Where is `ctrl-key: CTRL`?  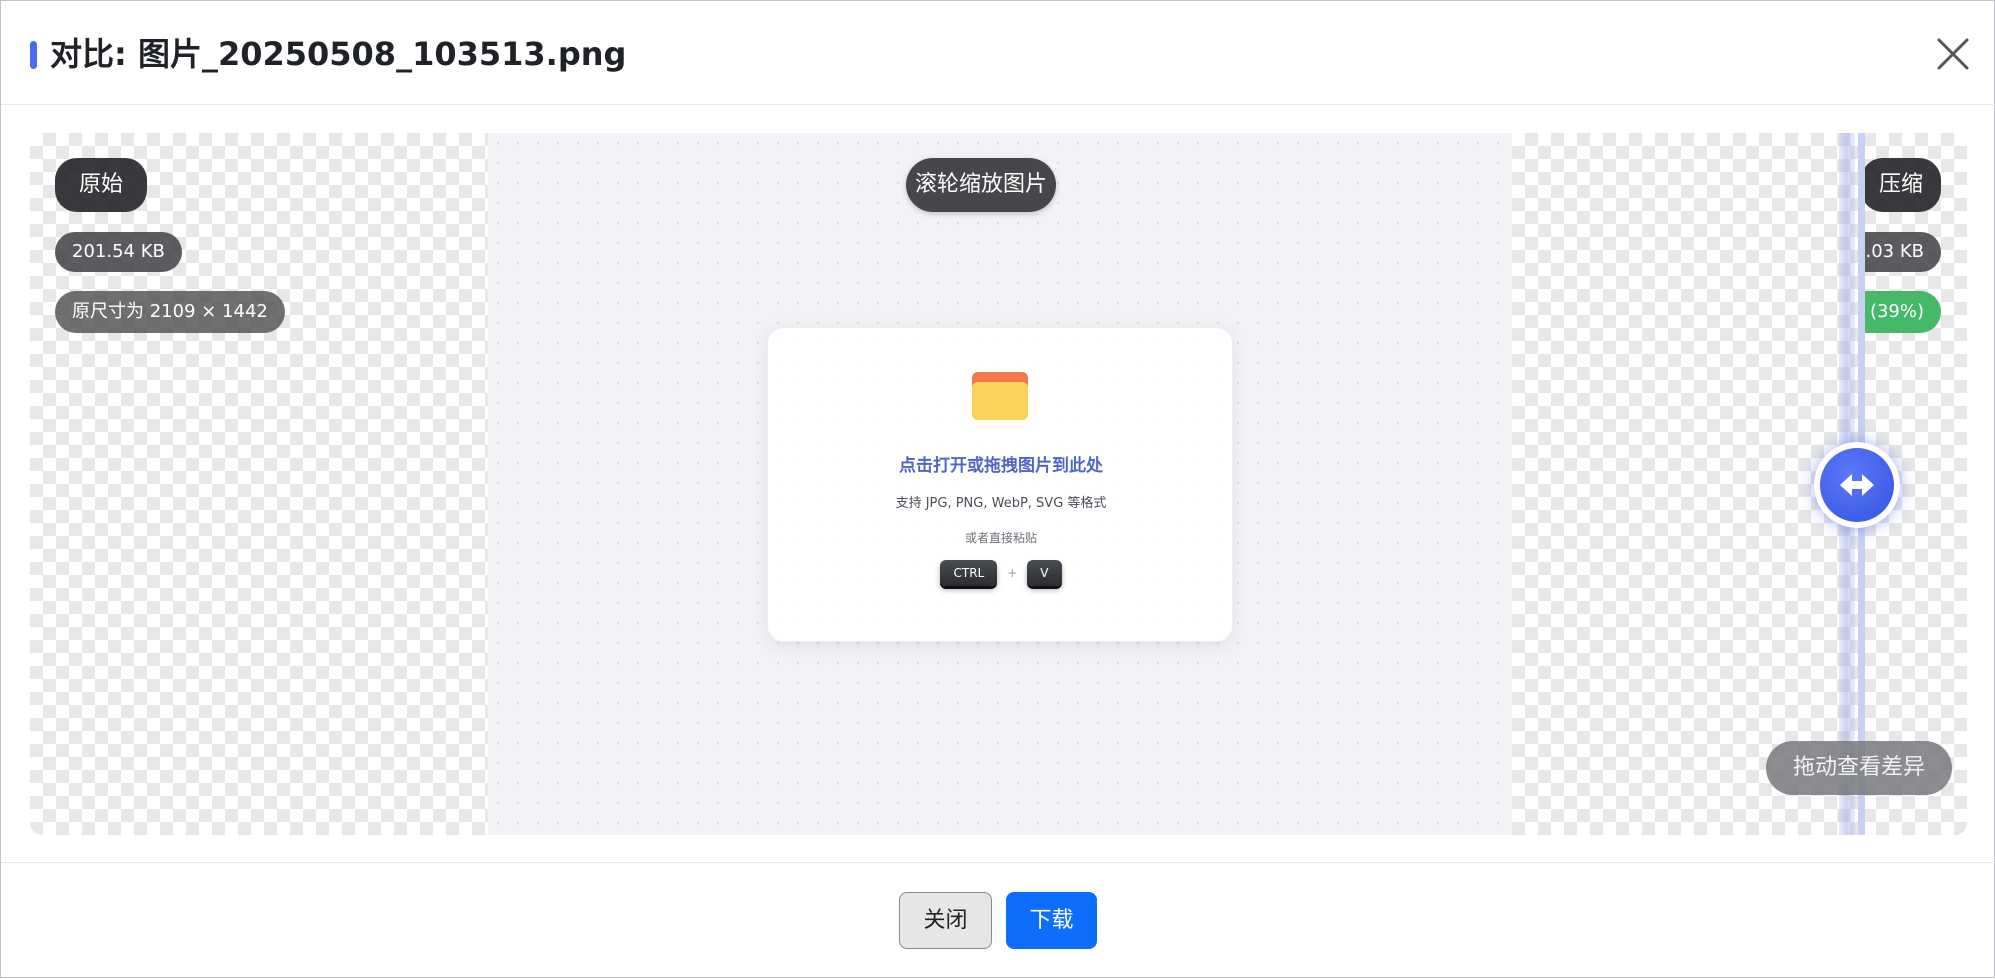
ctrl-key: CTRL is located at coordinates (969, 573).